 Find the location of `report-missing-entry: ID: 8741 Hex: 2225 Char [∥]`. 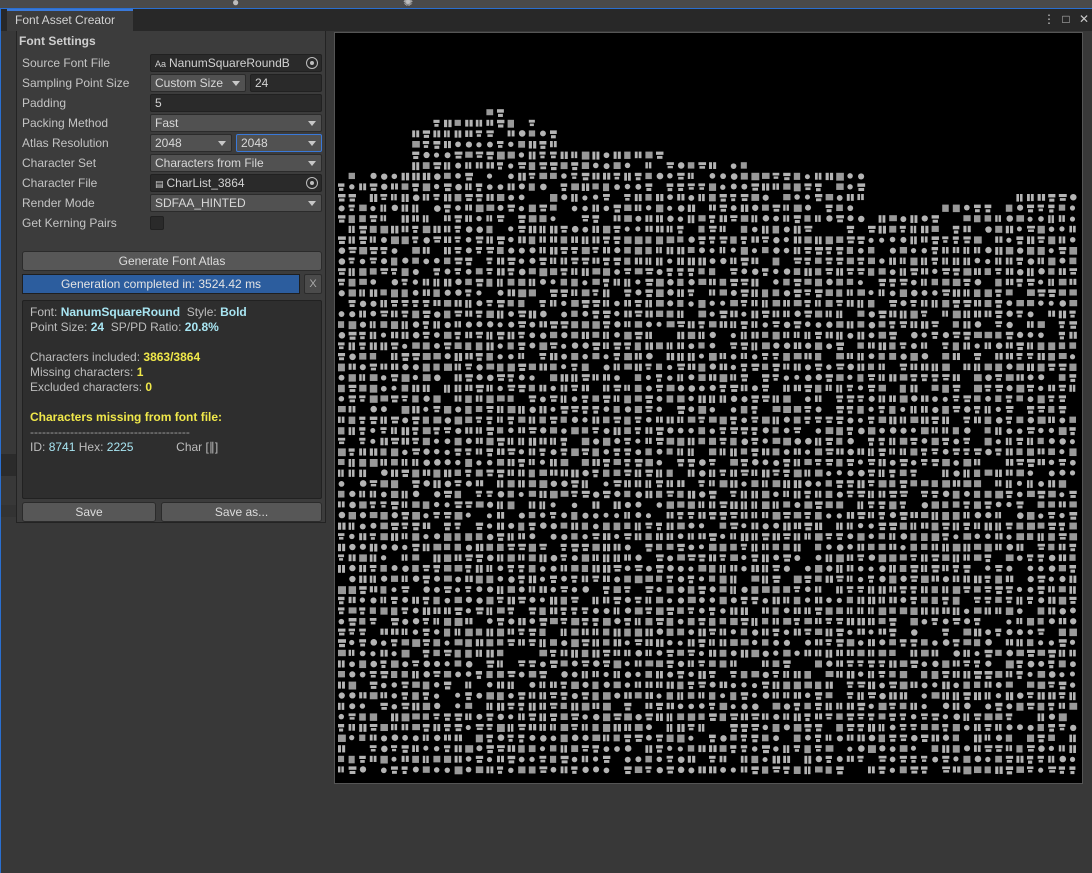

report-missing-entry: ID: 8741 Hex: 2225 Char [∥] is located at coordinates (124, 447).